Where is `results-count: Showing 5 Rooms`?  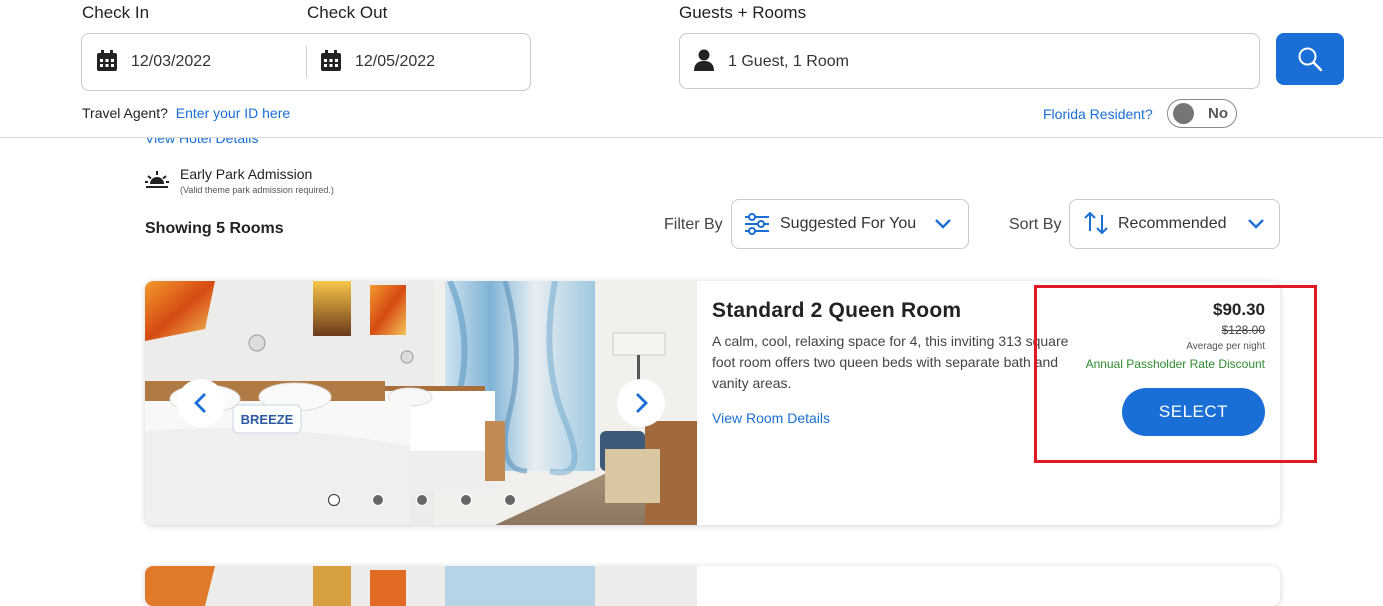 results-count: Showing 5 Rooms is located at coordinates (214, 228).